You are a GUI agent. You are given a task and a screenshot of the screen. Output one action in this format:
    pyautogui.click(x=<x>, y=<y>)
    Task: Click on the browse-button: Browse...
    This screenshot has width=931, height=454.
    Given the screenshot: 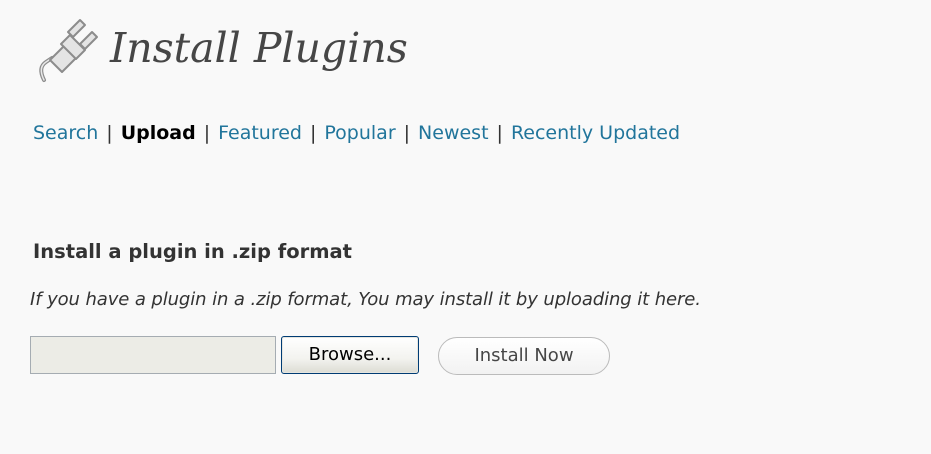 What is the action you would take?
    pyautogui.click(x=350, y=355)
    